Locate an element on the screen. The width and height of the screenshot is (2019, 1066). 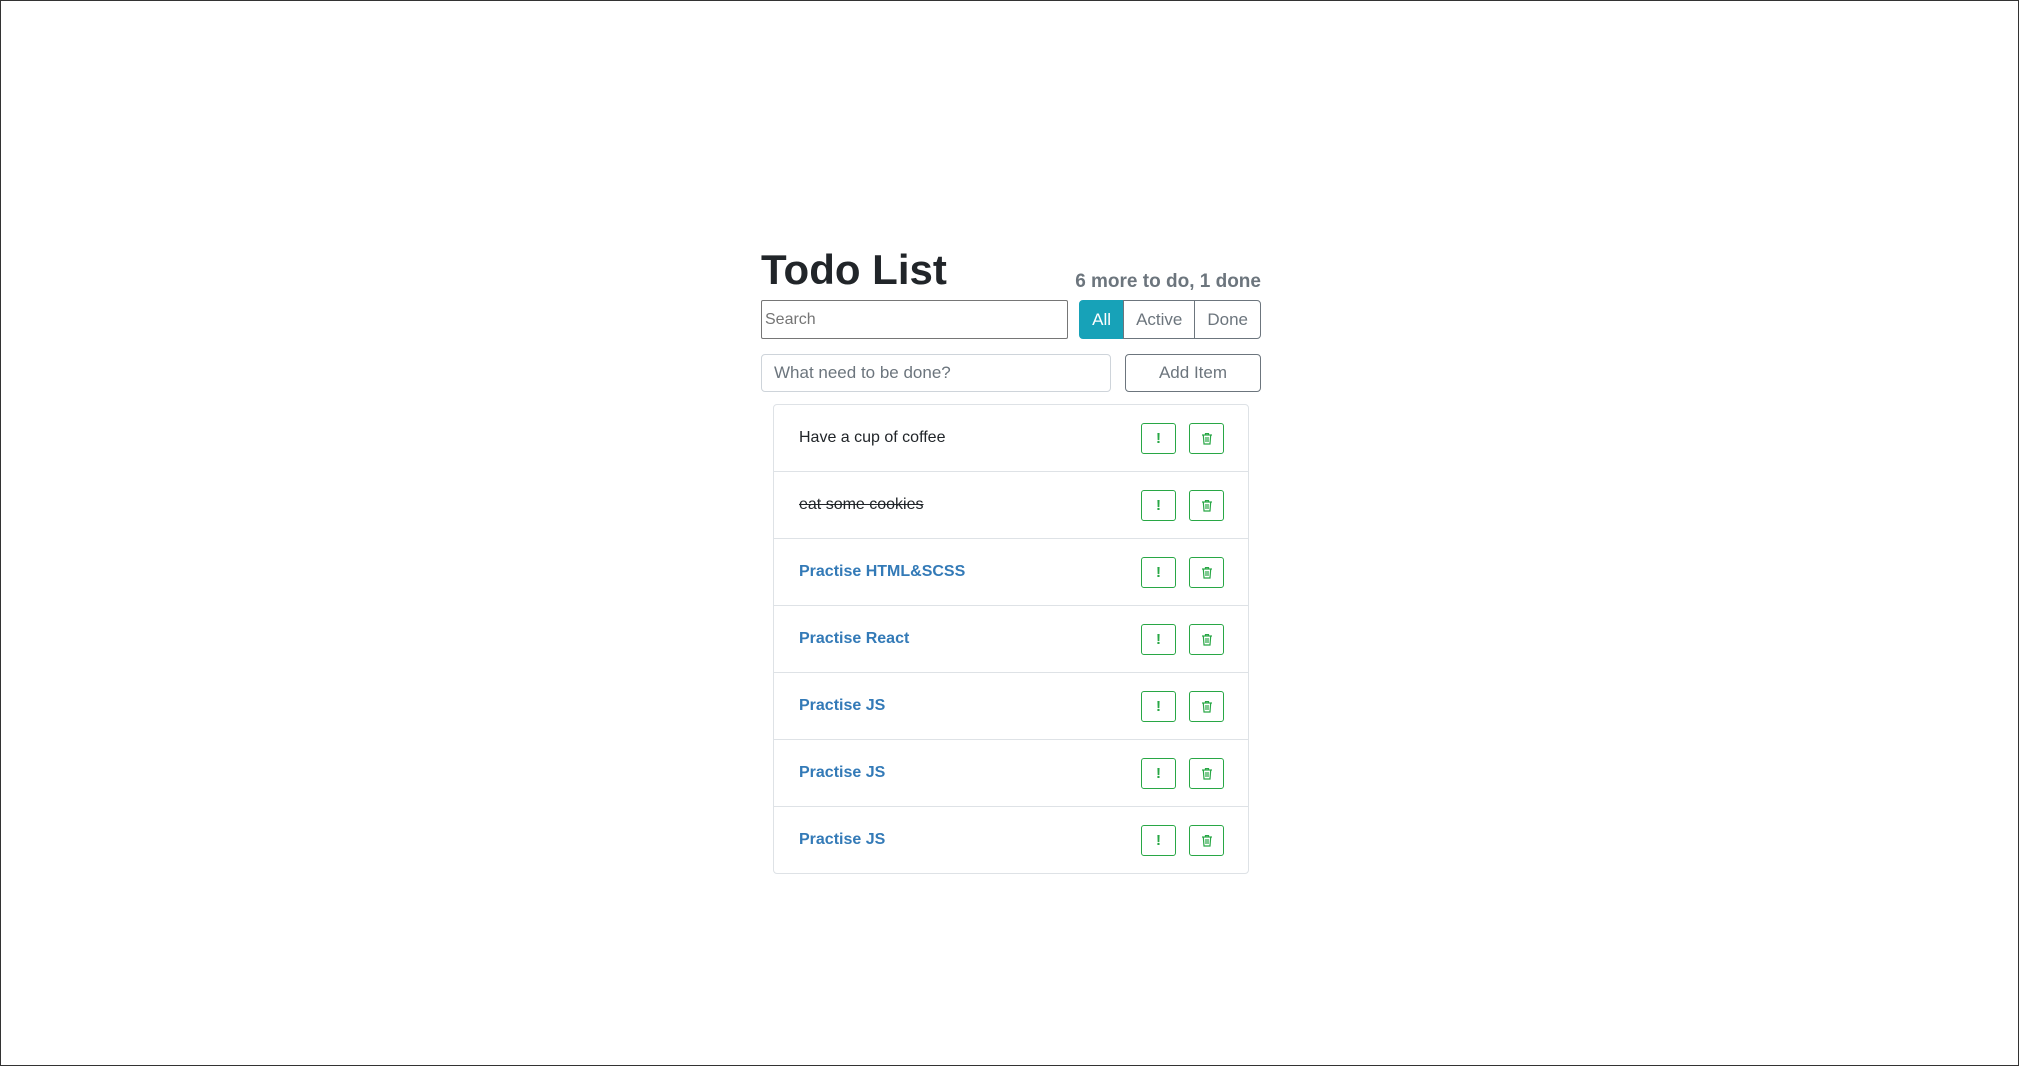
todo-list-item: eat some cookies ! is located at coordinates (1011, 505).